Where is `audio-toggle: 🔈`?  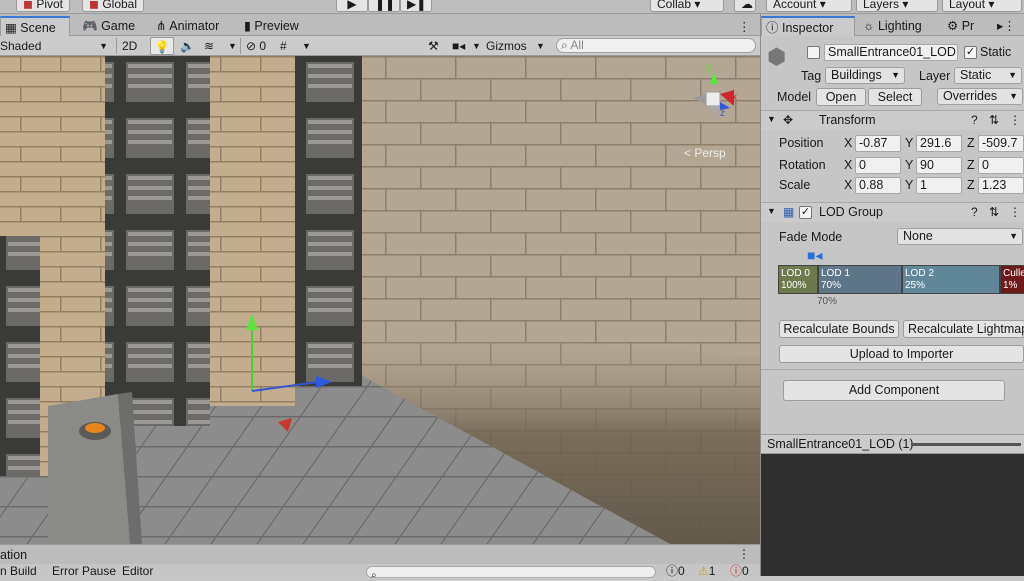
audio-toggle: 🔈 is located at coordinates (187, 46).